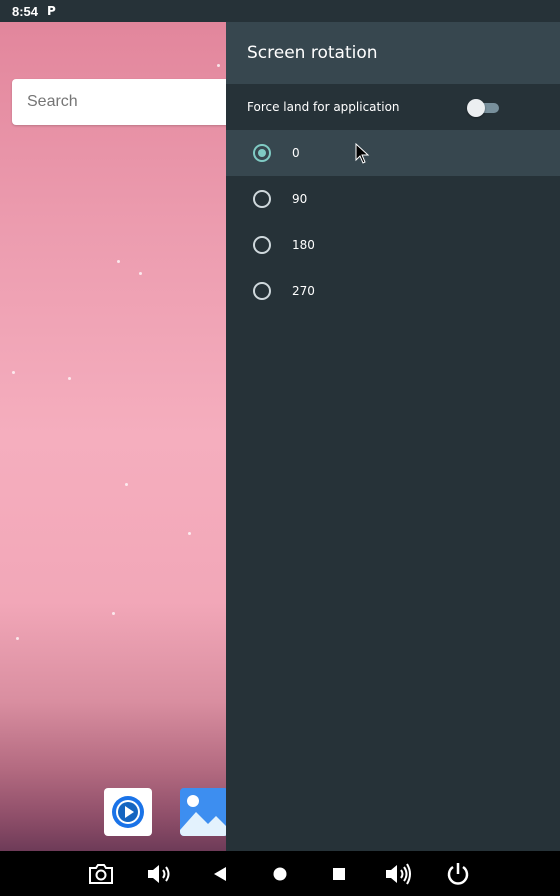 The width and height of the screenshot is (560, 896). Describe the element at coordinates (393, 153) in the screenshot. I see `rotation-option-0: 0` at that location.